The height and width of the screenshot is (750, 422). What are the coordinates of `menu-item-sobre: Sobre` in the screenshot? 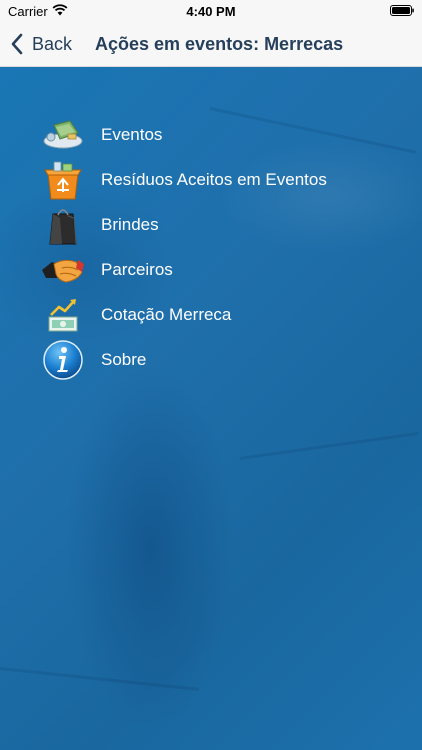 It's located at (183, 359).